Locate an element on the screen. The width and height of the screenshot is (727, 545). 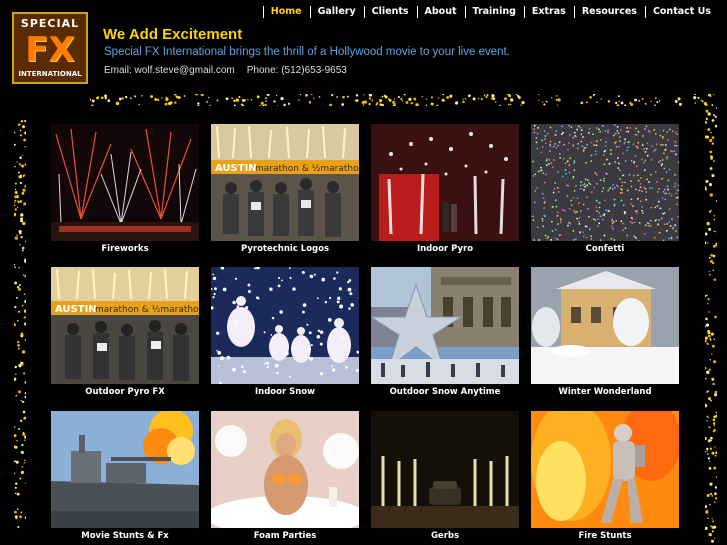
tile-caption: Winter Wonderland is located at coordinates (605, 392).